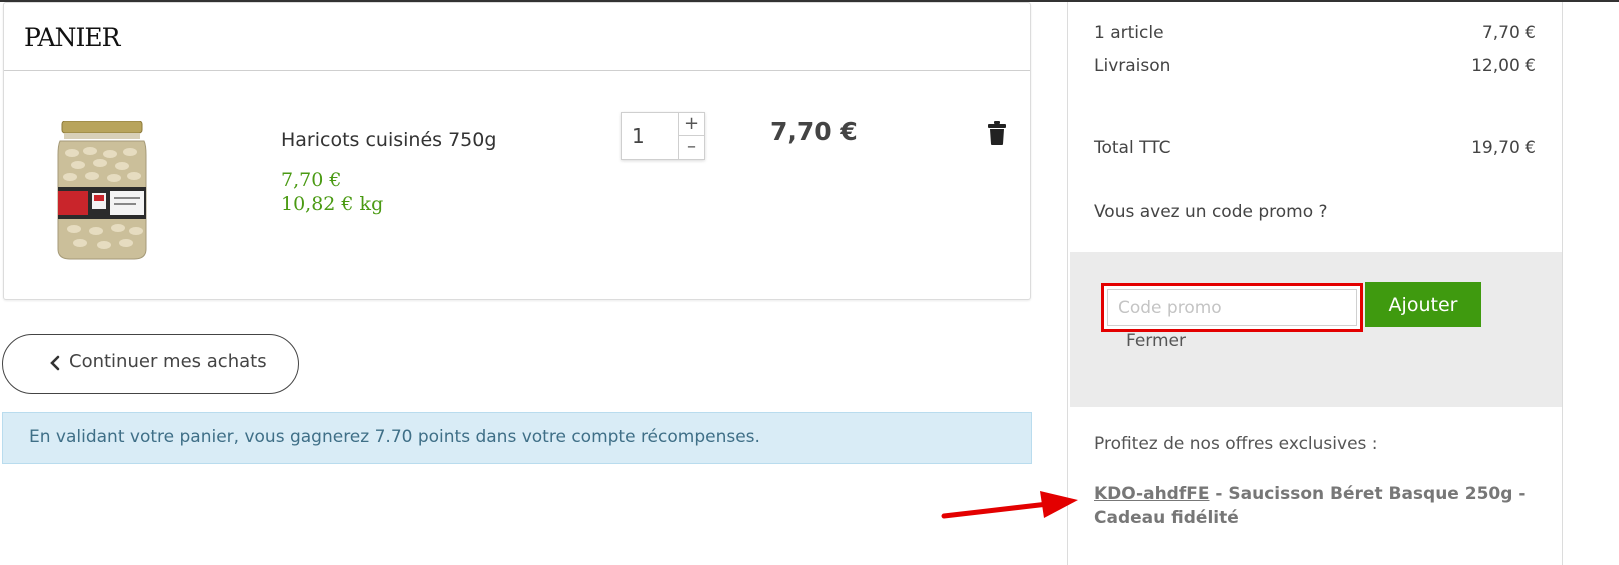 This screenshot has height=565, width=1619. What do you see at coordinates (691, 147) in the screenshot?
I see `quantity-decrease-button: –` at bounding box center [691, 147].